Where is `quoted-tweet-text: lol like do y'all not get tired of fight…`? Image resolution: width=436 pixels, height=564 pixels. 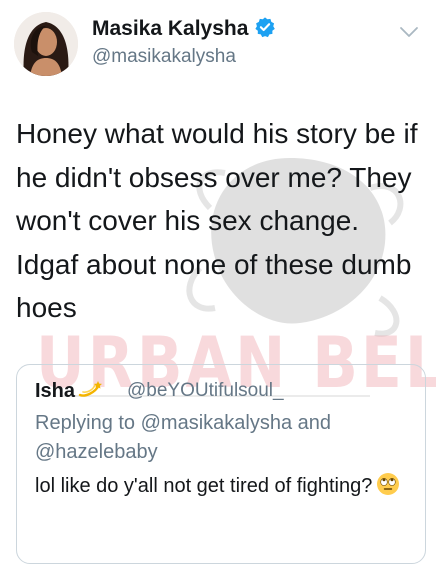 quoted-tweet-text: lol like do y'all not get tired of fight… is located at coordinates (225, 488).